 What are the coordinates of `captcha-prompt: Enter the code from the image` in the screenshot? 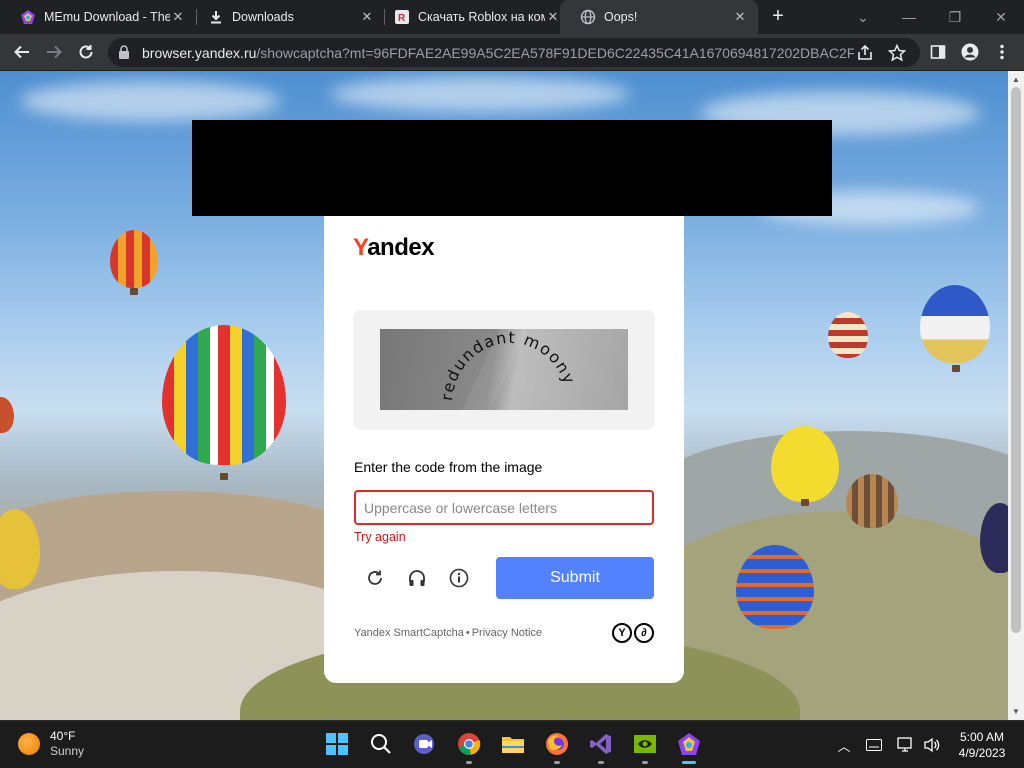 It's located at (448, 467).